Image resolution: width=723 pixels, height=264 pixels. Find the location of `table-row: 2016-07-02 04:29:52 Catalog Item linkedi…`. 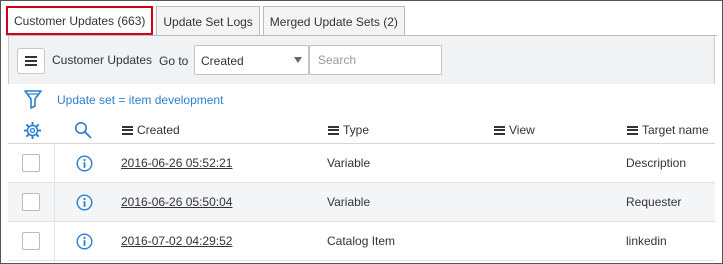

table-row: 2016-07-02 04:29:52 Catalog Item linkedi… is located at coordinates (361, 241).